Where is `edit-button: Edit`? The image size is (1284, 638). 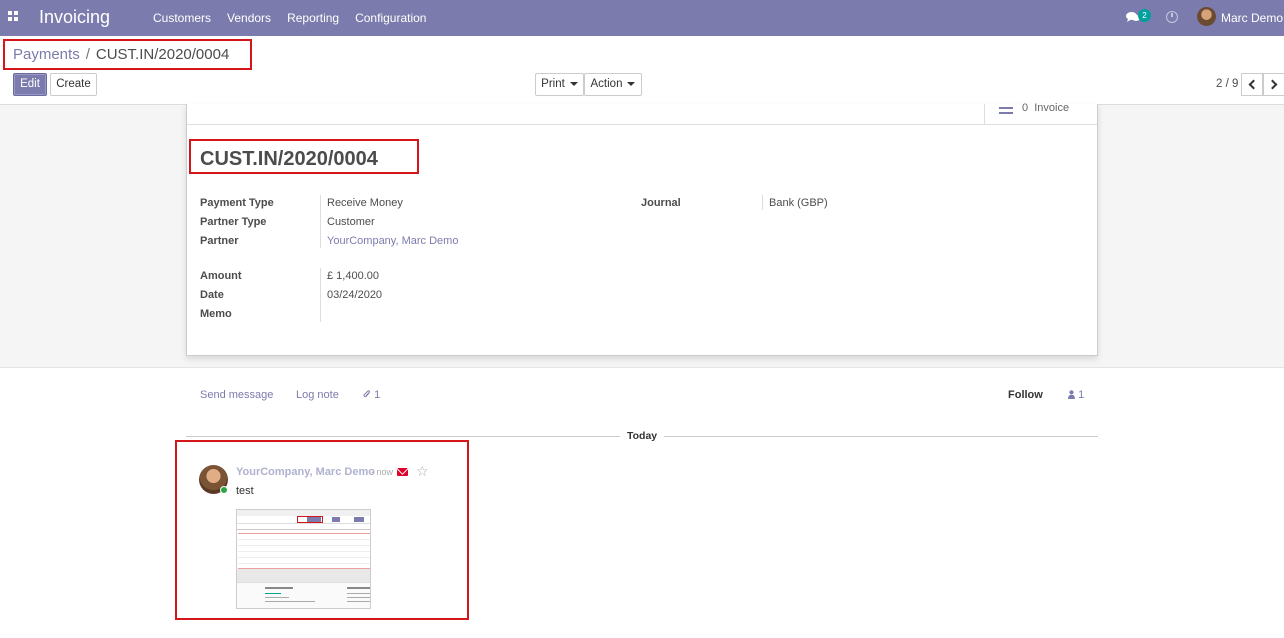 edit-button: Edit is located at coordinates (30, 84).